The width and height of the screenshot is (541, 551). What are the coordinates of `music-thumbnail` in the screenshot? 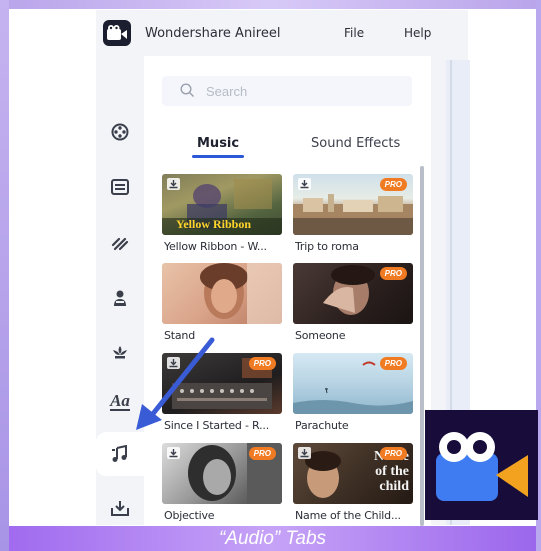 It's located at (222, 293).